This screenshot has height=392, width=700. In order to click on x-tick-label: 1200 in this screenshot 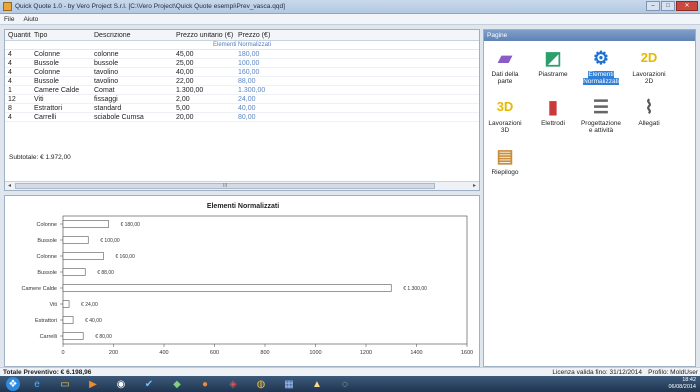, I will do `click(366, 353)`.